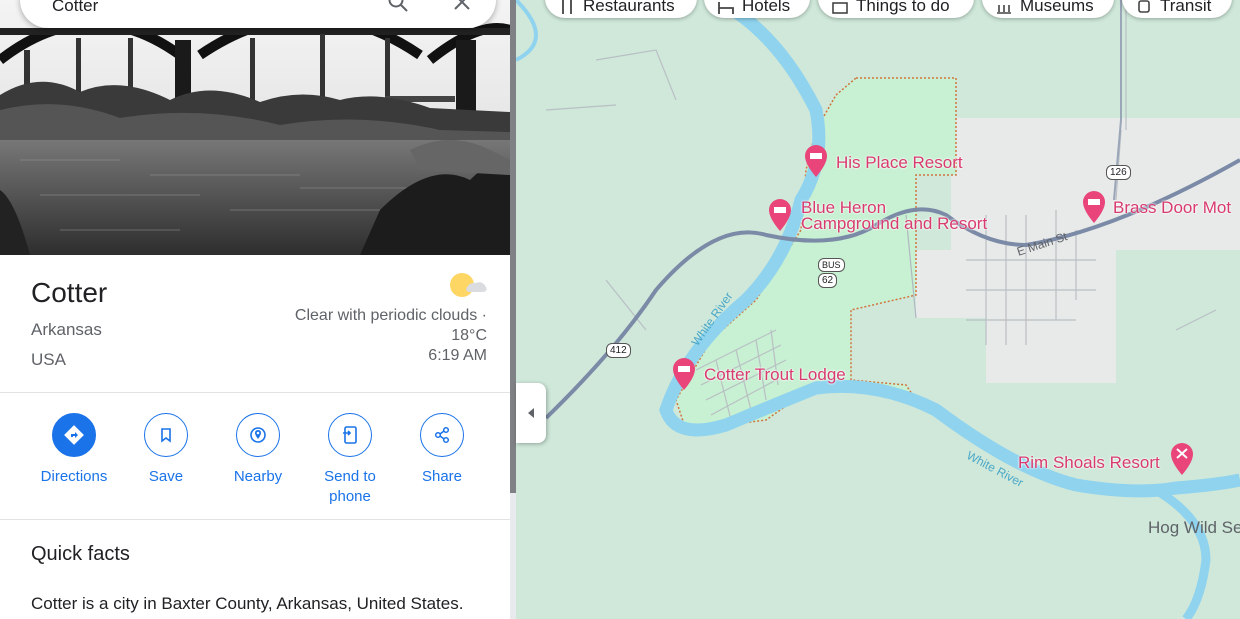 The image size is (1240, 619). What do you see at coordinates (258, 14) in the screenshot?
I see `search-box: Cotter` at bounding box center [258, 14].